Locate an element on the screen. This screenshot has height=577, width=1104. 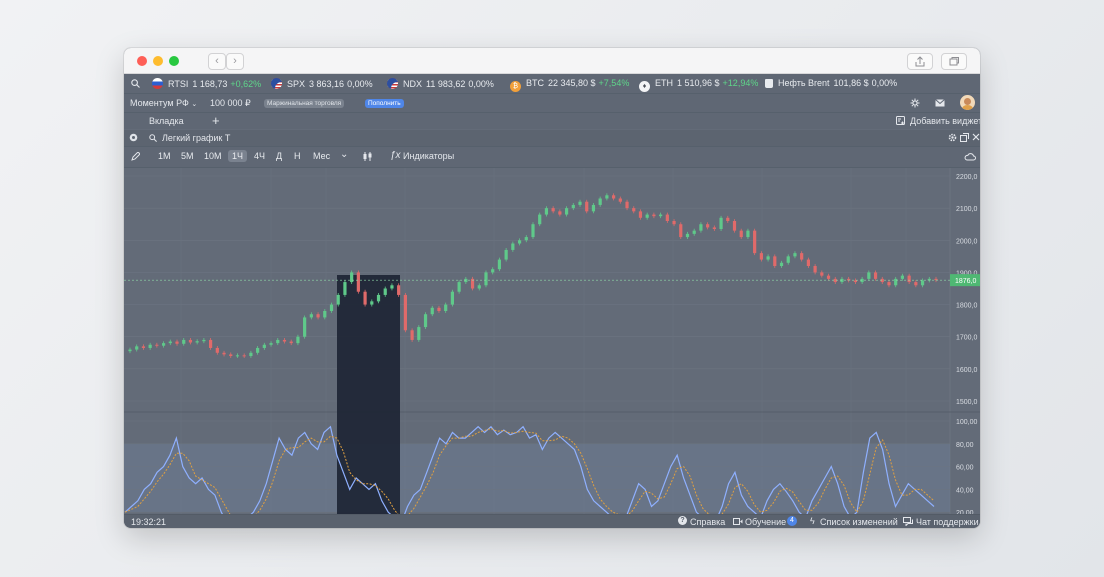
maximize-window-button is located at coordinates (174, 61).